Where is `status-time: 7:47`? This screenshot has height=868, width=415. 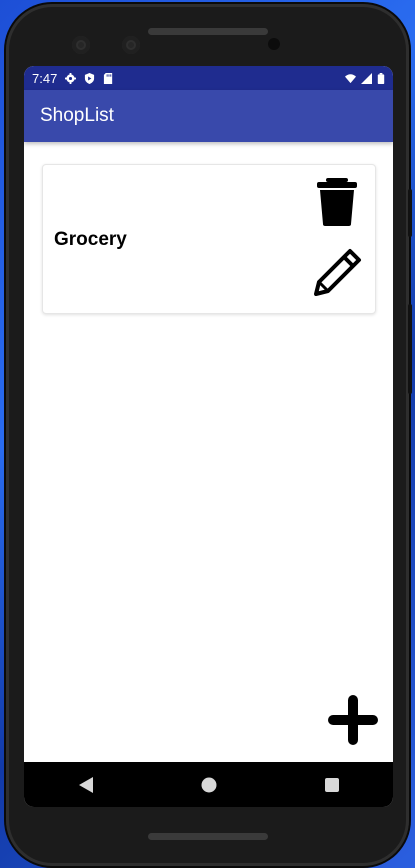 status-time: 7:47 is located at coordinates (45, 78).